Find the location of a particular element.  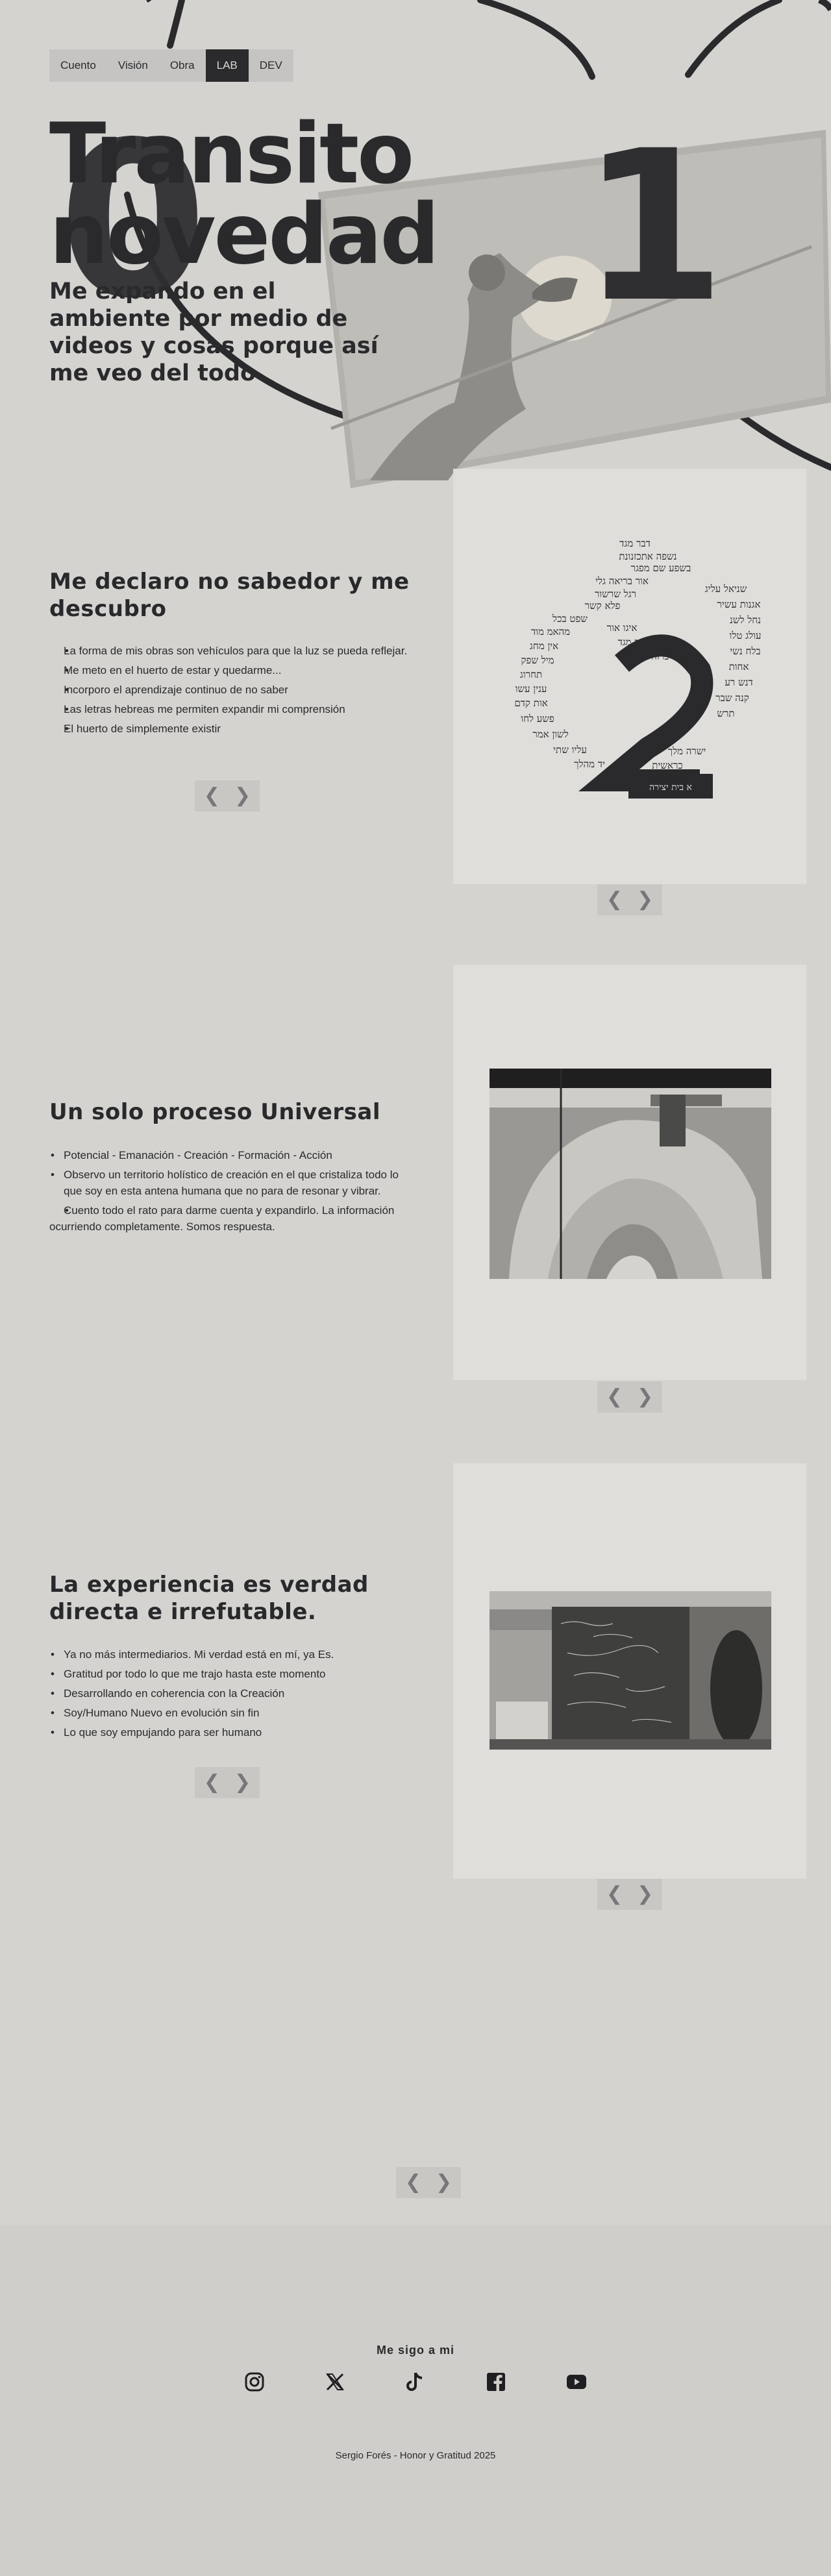

section3-text-pager: ❮ ❯ is located at coordinates (227, 1782).